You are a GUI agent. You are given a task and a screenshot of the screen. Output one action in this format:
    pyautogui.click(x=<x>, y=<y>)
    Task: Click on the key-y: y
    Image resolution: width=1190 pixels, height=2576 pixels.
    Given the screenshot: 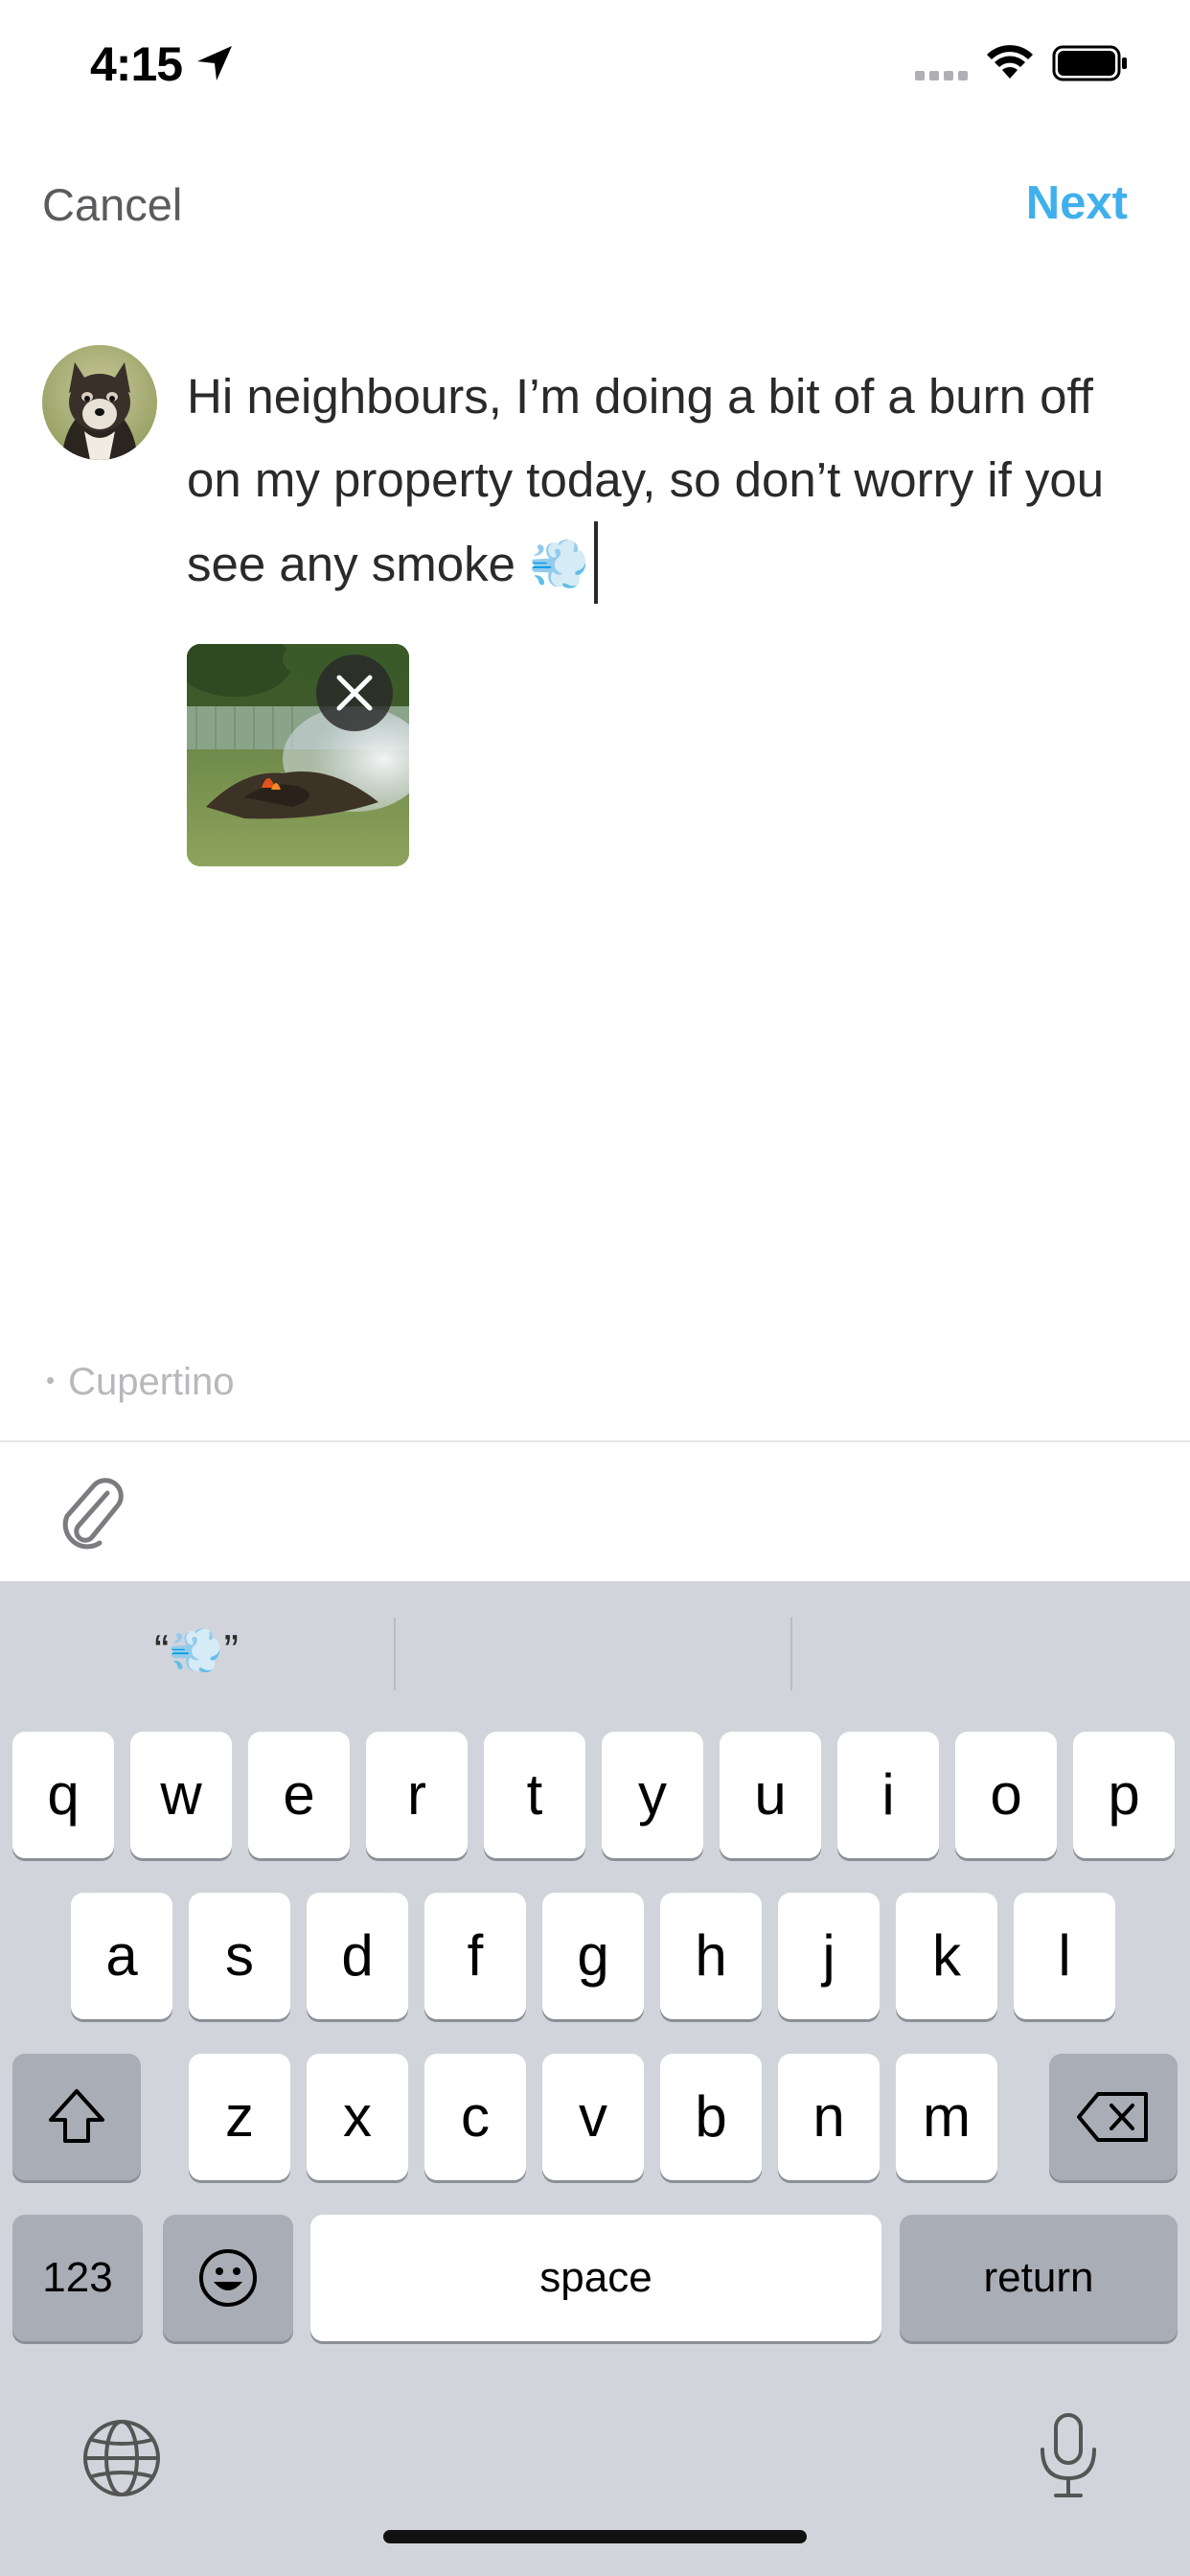 What is the action you would take?
    pyautogui.click(x=653, y=1795)
    